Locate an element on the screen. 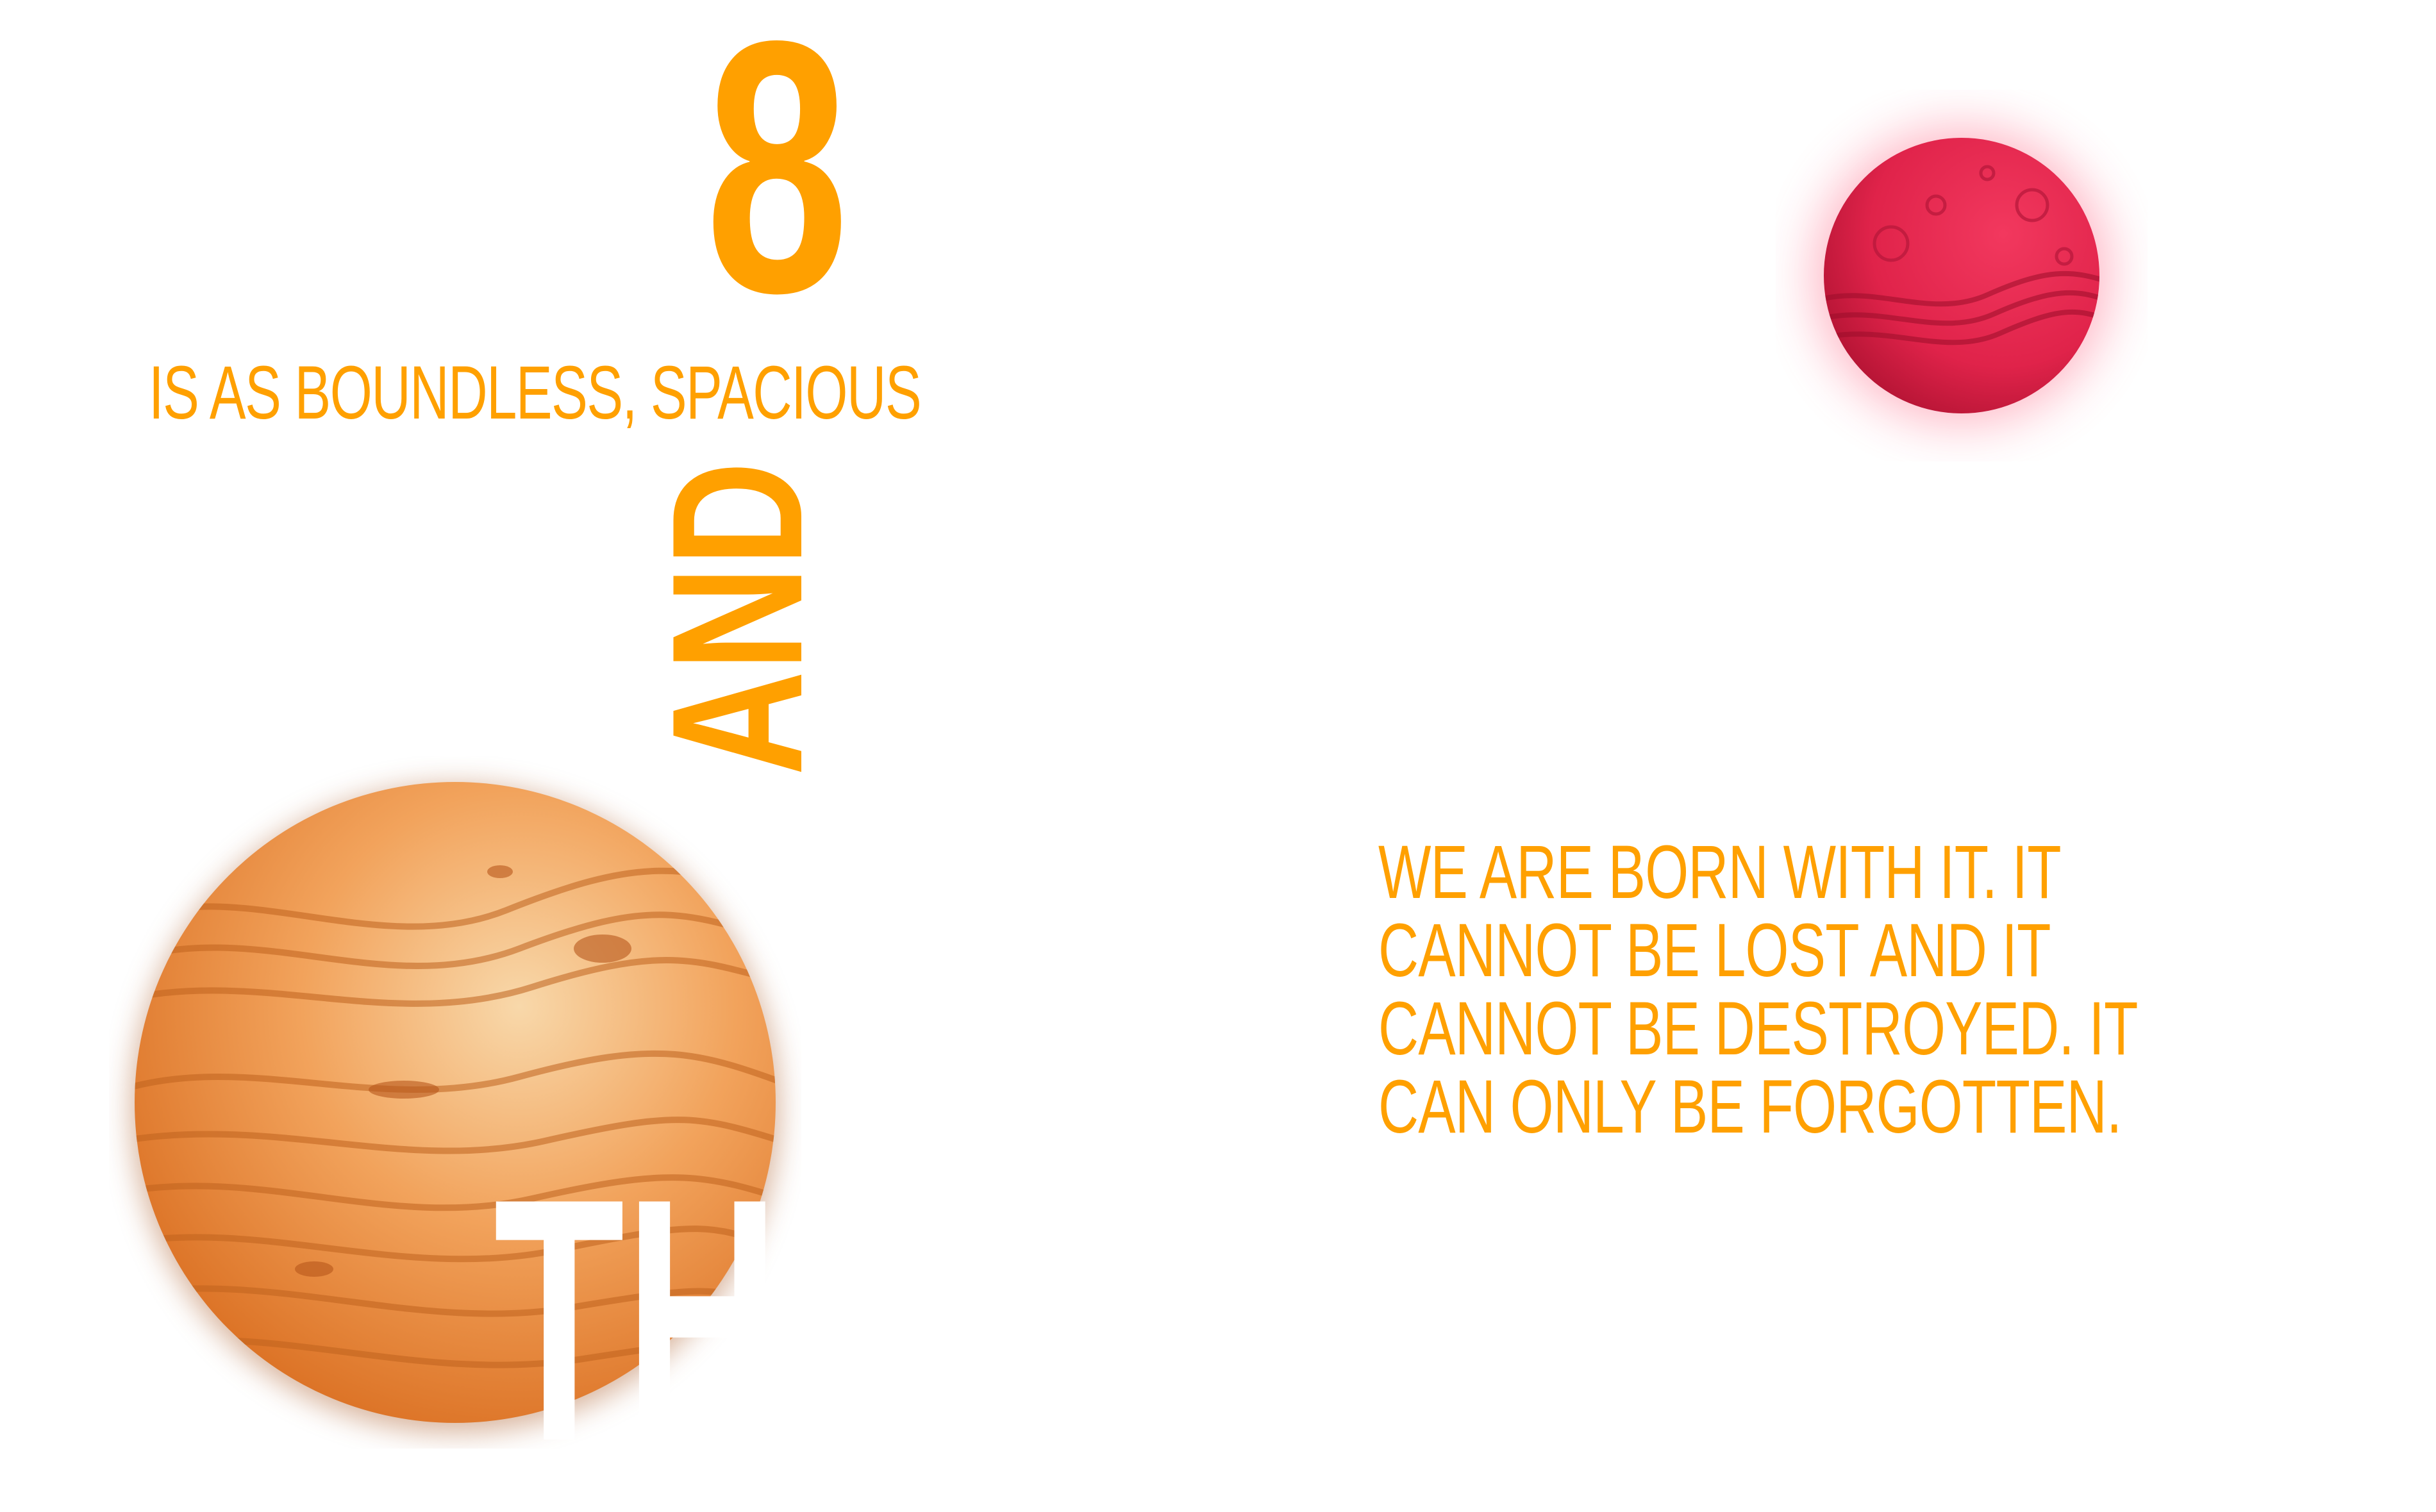  headline-number: 8 is located at coordinates (777, 183).